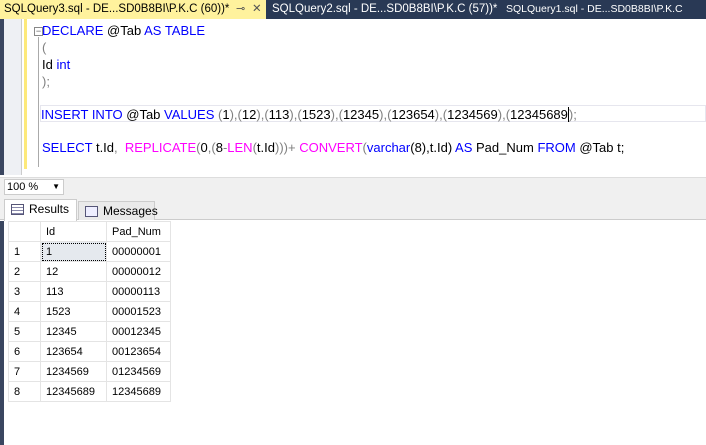 Image resolution: width=706 pixels, height=445 pixels. What do you see at coordinates (23, 187) in the screenshot?
I see `zoom-value: 100 %` at bounding box center [23, 187].